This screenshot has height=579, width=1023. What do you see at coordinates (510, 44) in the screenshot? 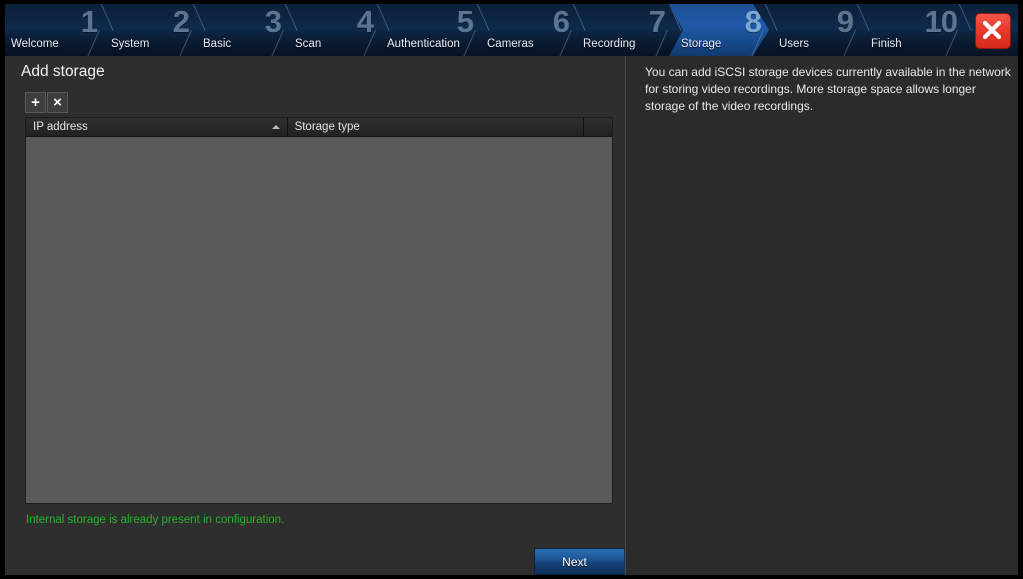
I see `wizard-step-label: Cameras` at bounding box center [510, 44].